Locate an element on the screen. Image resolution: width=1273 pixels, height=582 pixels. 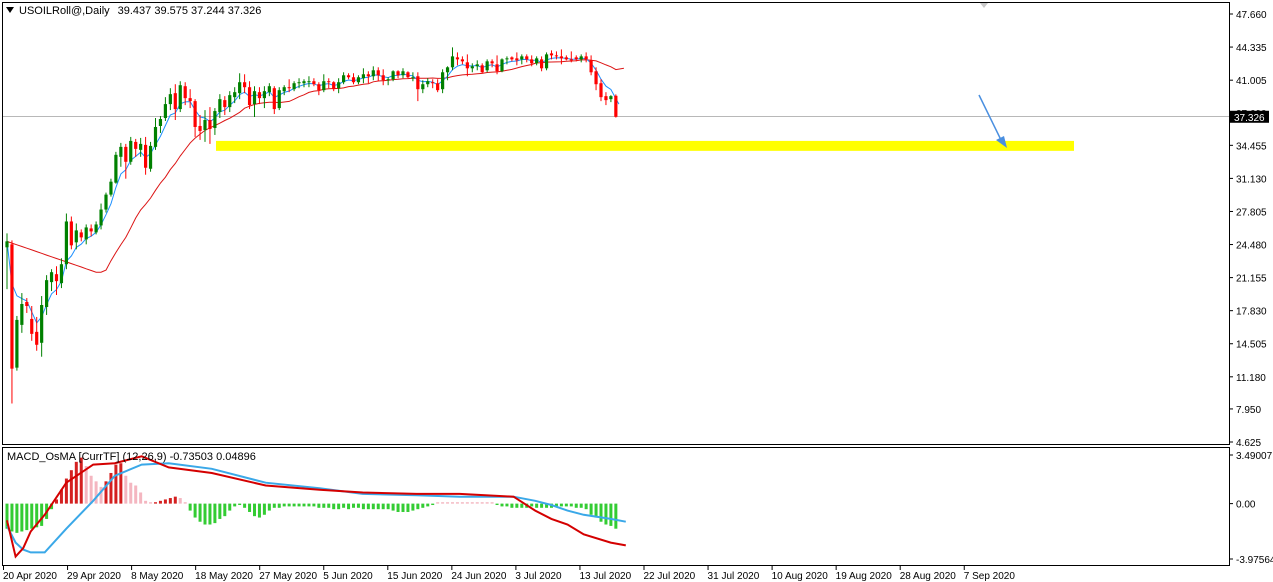
price-tick-label: 44.335 is located at coordinates (1251, 48).